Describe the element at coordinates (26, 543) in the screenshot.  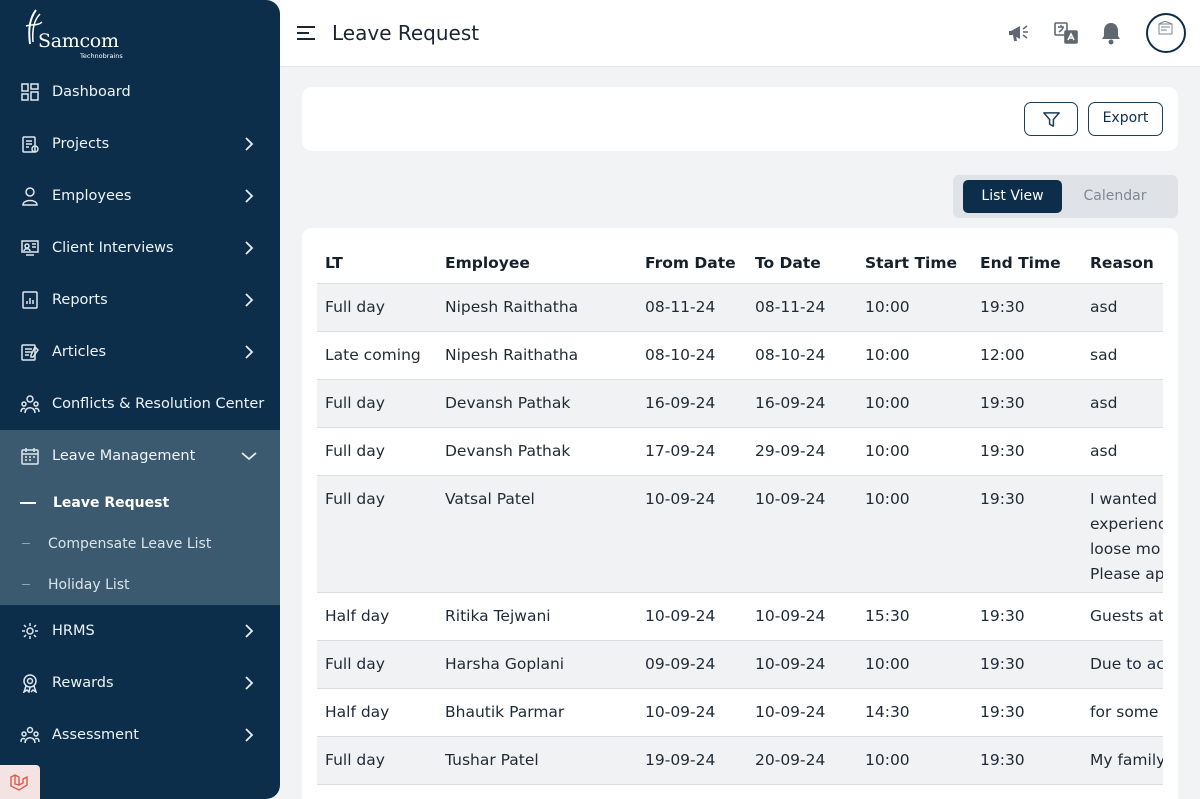
I see `dash` at that location.